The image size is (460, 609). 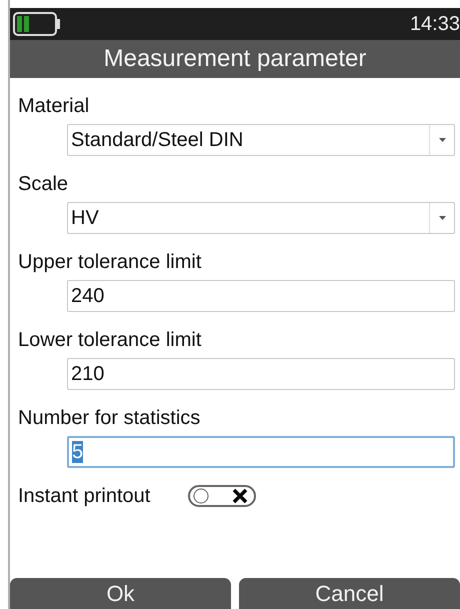 I want to click on field-label: Lower tolerance limit, so click(x=110, y=340).